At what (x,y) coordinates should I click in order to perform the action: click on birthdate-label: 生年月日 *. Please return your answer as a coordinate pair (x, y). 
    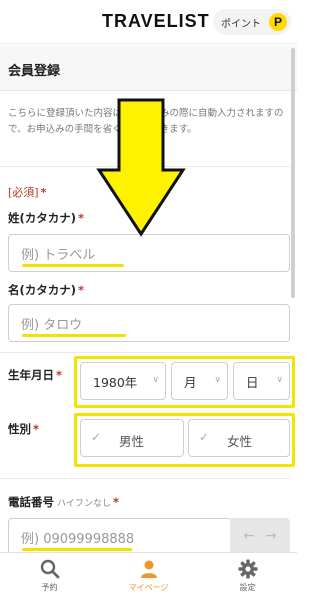
    Looking at the image, I should click on (35, 375).